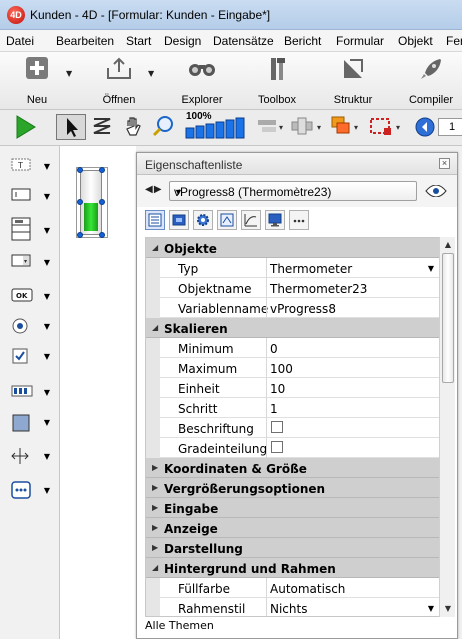 The image size is (462, 639). I want to click on tab-actions, so click(203, 220).